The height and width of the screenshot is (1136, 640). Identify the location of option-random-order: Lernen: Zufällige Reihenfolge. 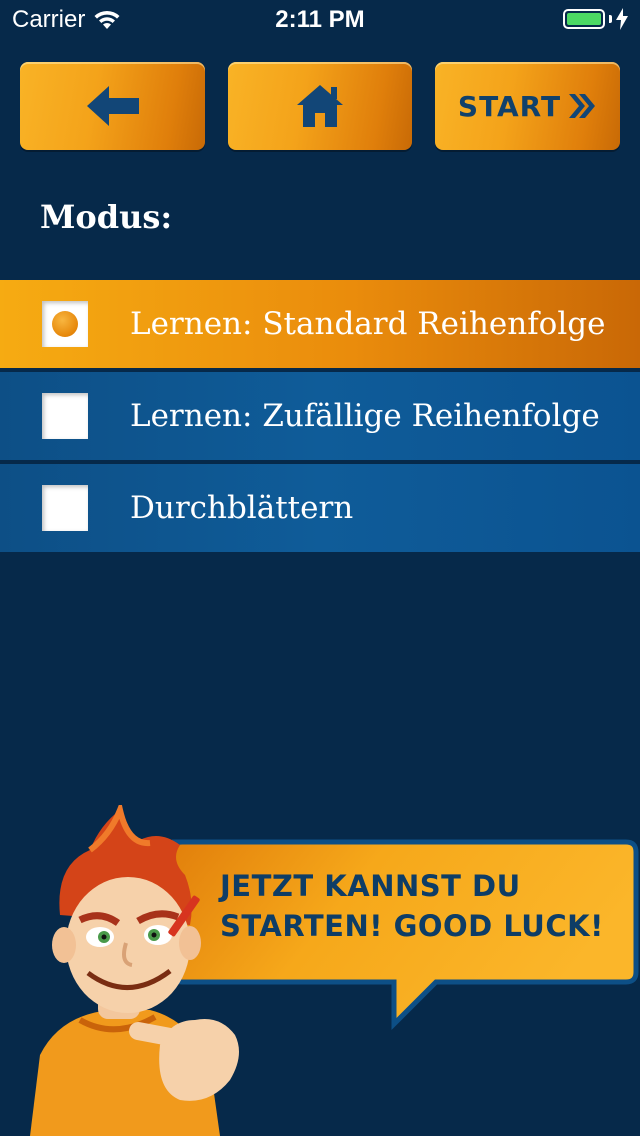
(320, 416).